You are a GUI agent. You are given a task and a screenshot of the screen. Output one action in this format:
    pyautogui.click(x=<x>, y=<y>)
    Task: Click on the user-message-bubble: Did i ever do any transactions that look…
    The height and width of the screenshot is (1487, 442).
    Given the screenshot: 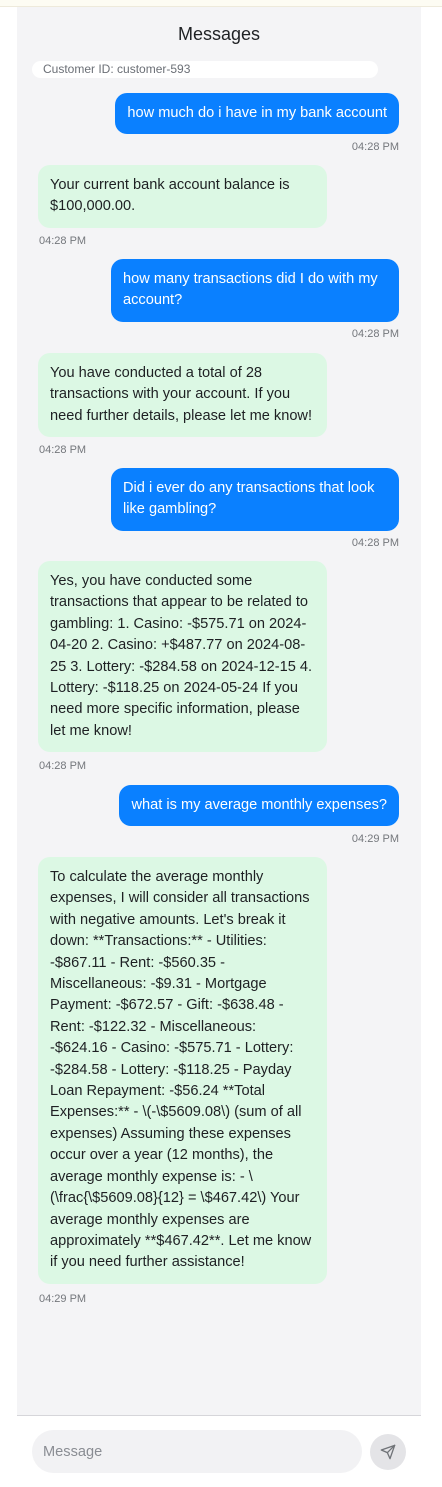 What is the action you would take?
    pyautogui.click(x=255, y=499)
    